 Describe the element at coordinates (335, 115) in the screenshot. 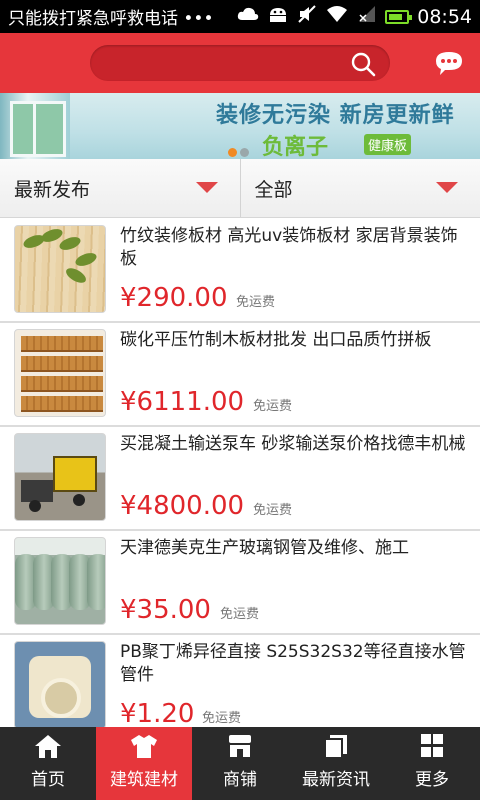

I see `banner-headline: 装修无污染 新房更新鲜` at that location.